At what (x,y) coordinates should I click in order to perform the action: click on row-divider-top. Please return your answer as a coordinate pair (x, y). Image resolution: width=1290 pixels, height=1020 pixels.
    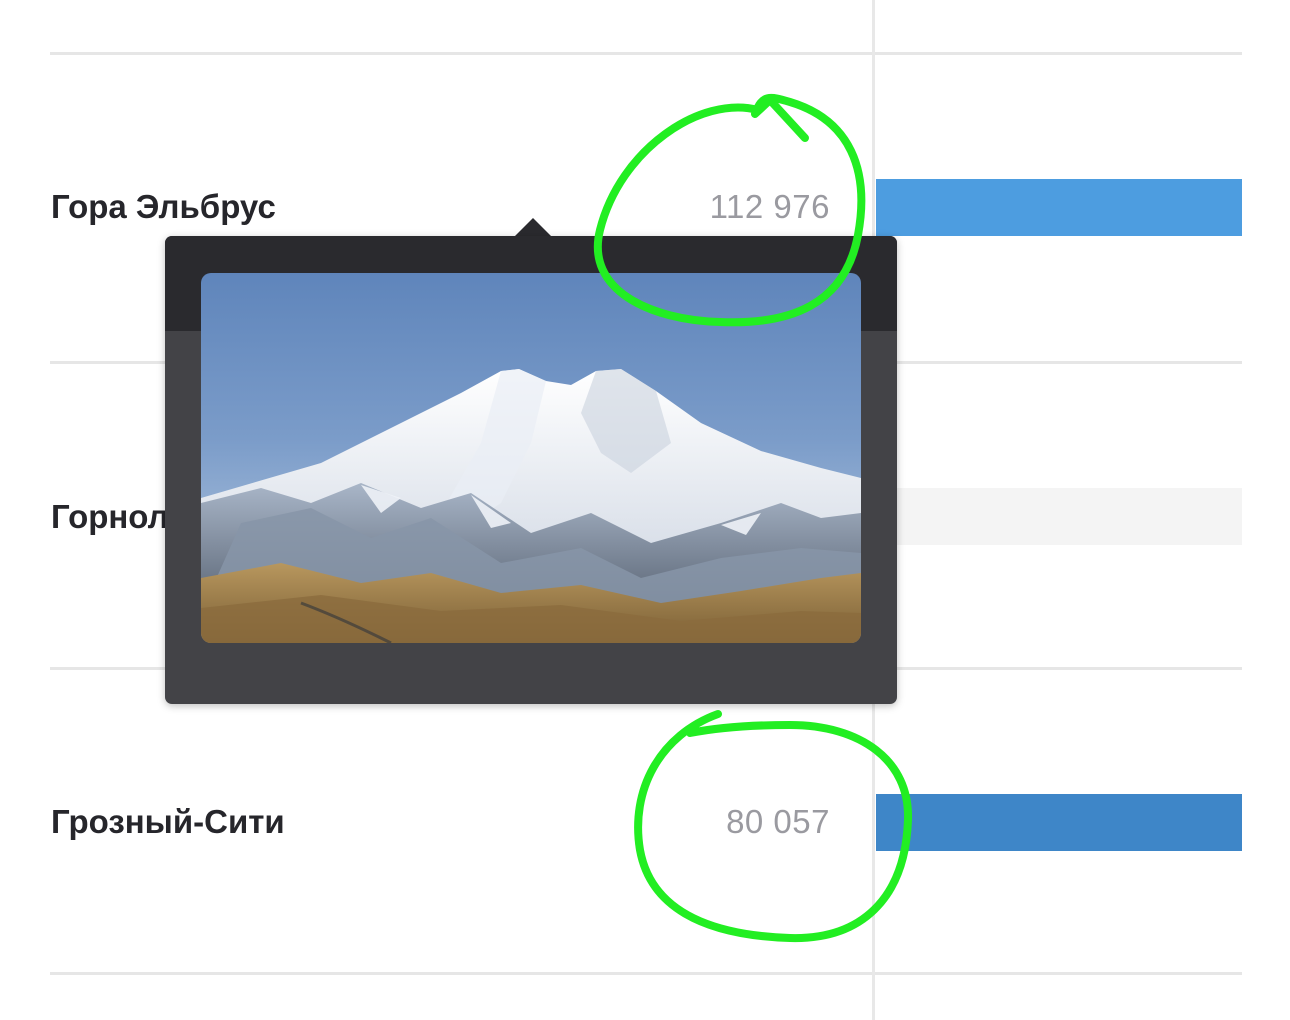
    Looking at the image, I should click on (646, 53).